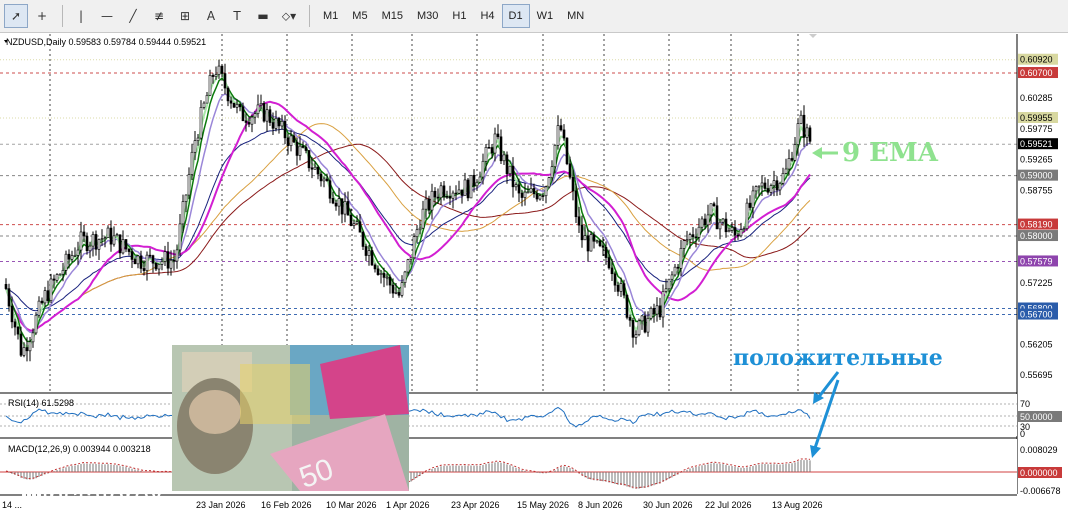 The image size is (1068, 521). What do you see at coordinates (1038, 261) in the screenshot?
I see `price-label: 0.57579` at bounding box center [1038, 261].